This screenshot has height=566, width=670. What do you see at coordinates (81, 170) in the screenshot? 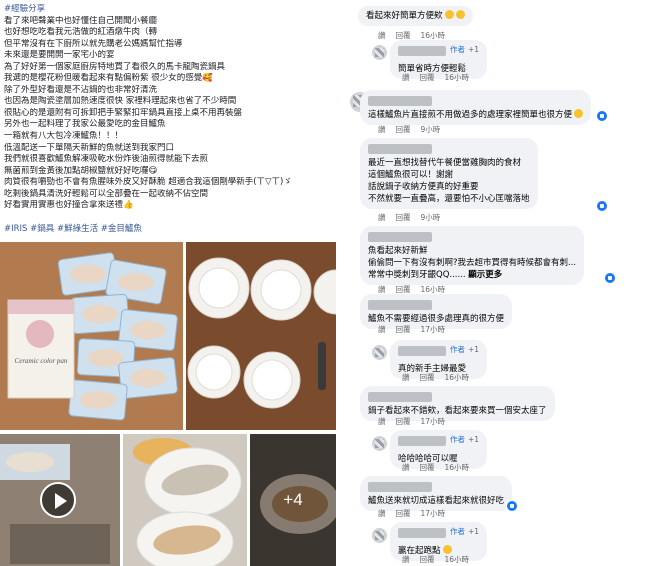
I see `post-line: 無菌煎到金黃後加點胡椒鹽就好好吃囉😋` at bounding box center [81, 170].